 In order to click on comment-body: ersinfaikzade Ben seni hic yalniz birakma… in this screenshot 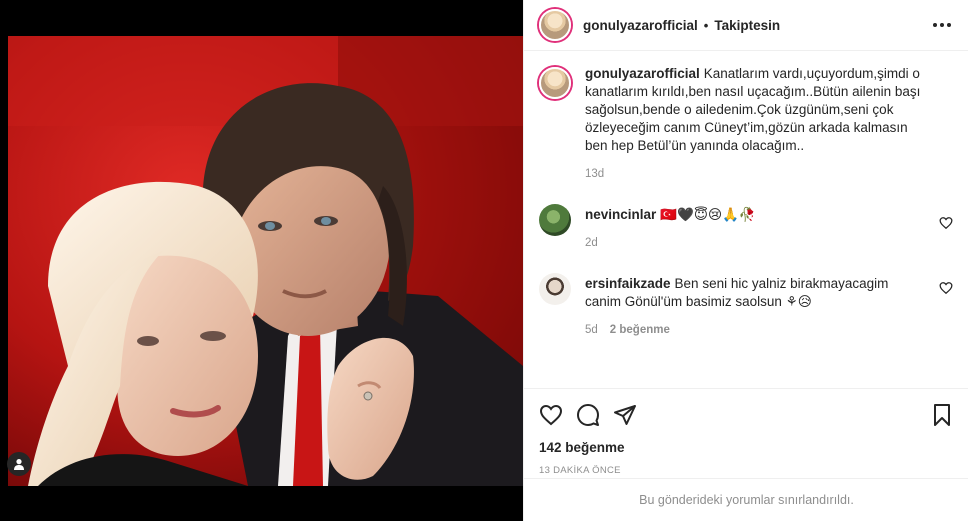, I will do `click(755, 305)`.